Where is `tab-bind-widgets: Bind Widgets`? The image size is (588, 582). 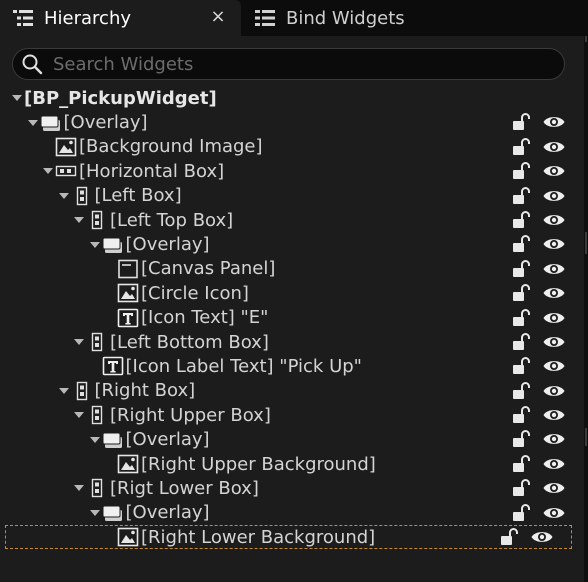 tab-bind-widgets: Bind Widgets is located at coordinates (344, 18).